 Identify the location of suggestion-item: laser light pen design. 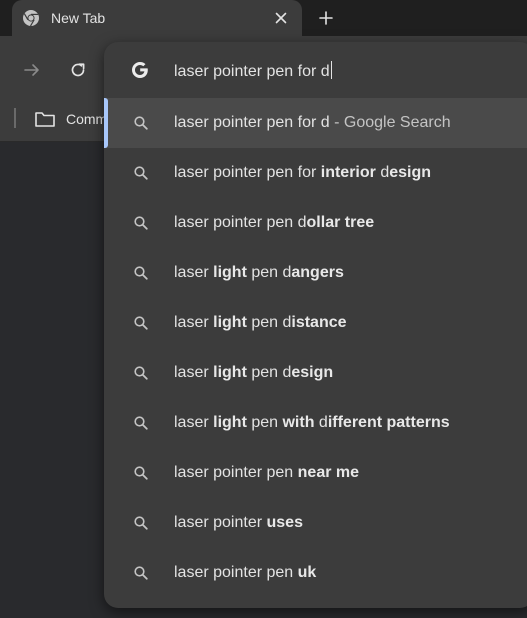
(315, 373).